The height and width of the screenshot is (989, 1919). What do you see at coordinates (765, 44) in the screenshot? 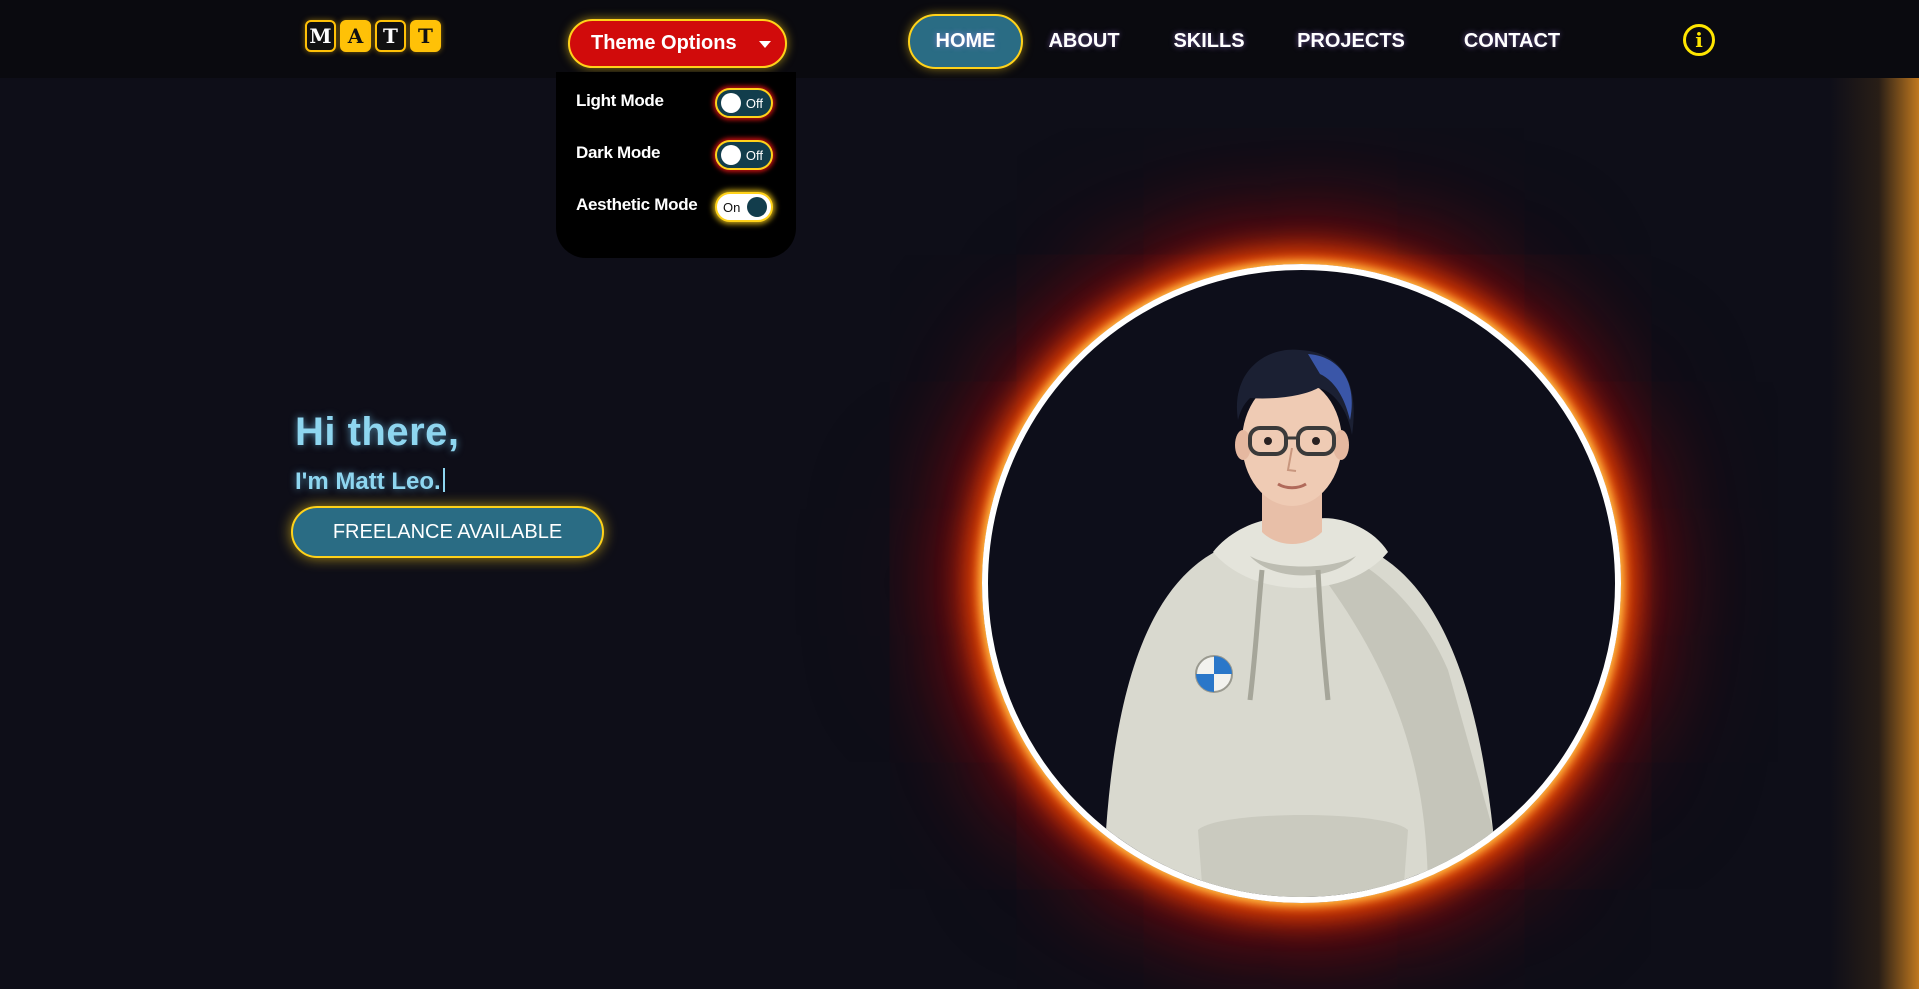
I see `caret-down-icon` at bounding box center [765, 44].